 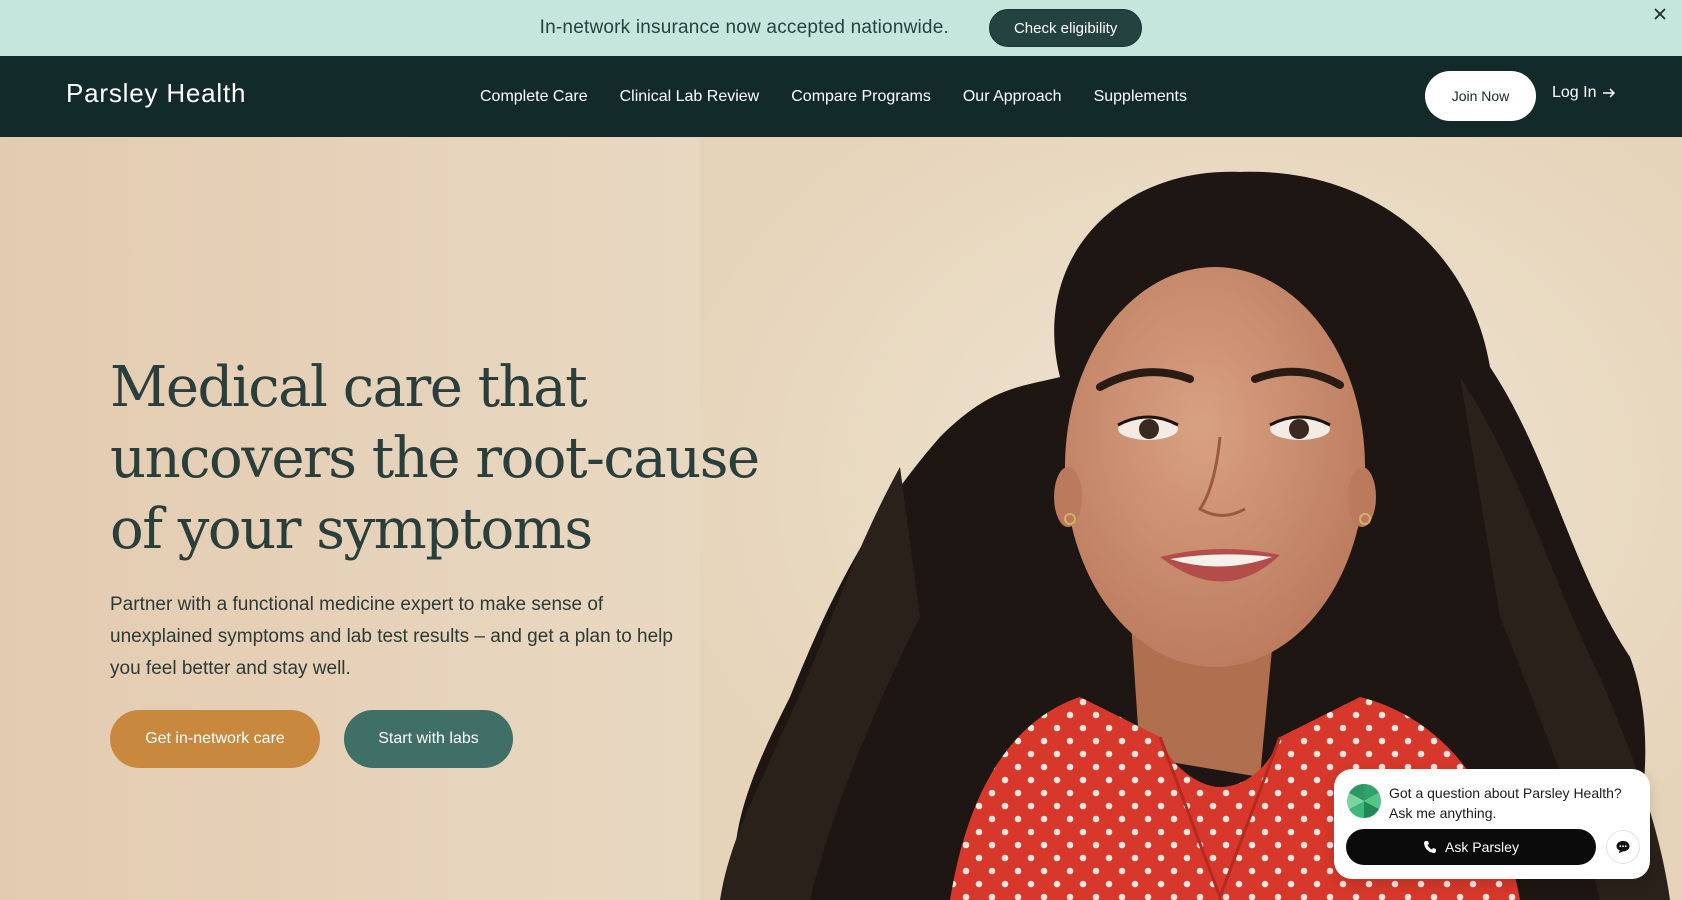 What do you see at coordinates (1623, 847) in the screenshot?
I see `chat-bubble-icon` at bounding box center [1623, 847].